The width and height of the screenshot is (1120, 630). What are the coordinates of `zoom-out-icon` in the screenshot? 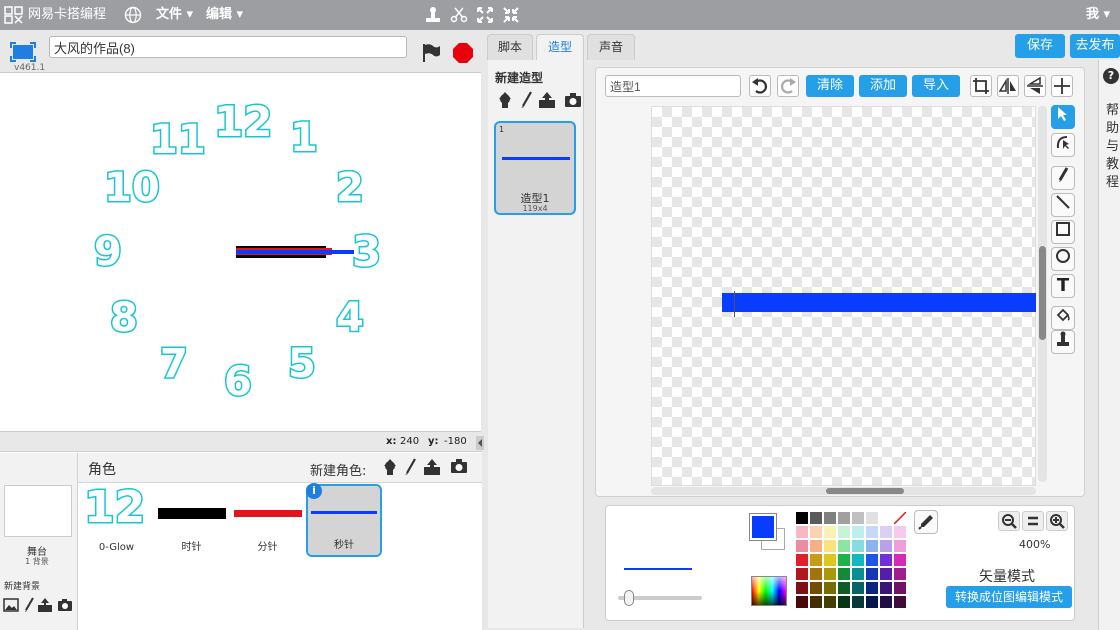 It's located at (1009, 521).